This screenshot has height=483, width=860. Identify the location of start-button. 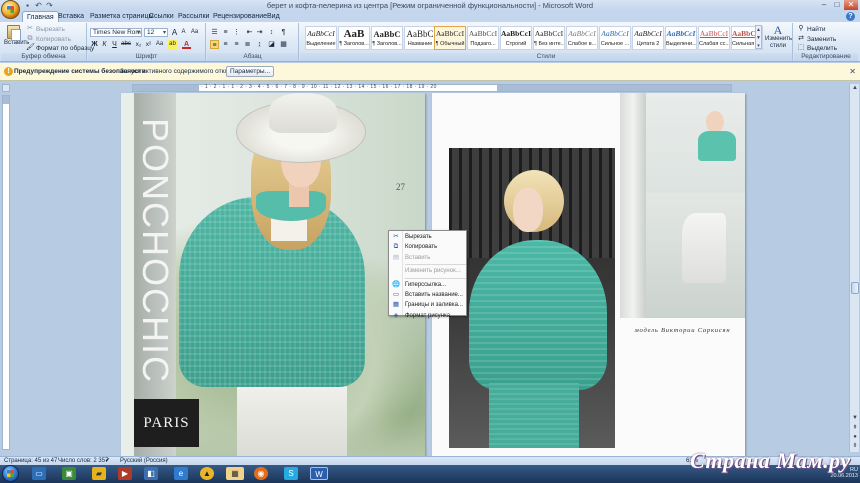
(10, 473).